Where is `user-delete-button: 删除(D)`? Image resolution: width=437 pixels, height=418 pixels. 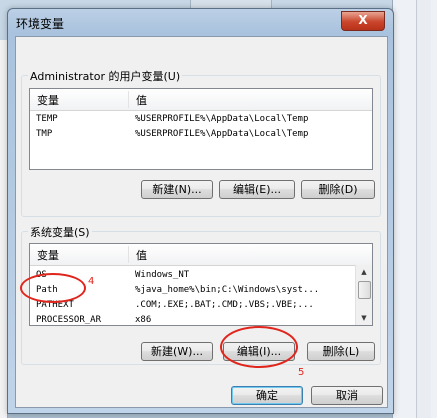
user-delete-button: 删除(D) is located at coordinates (338, 189).